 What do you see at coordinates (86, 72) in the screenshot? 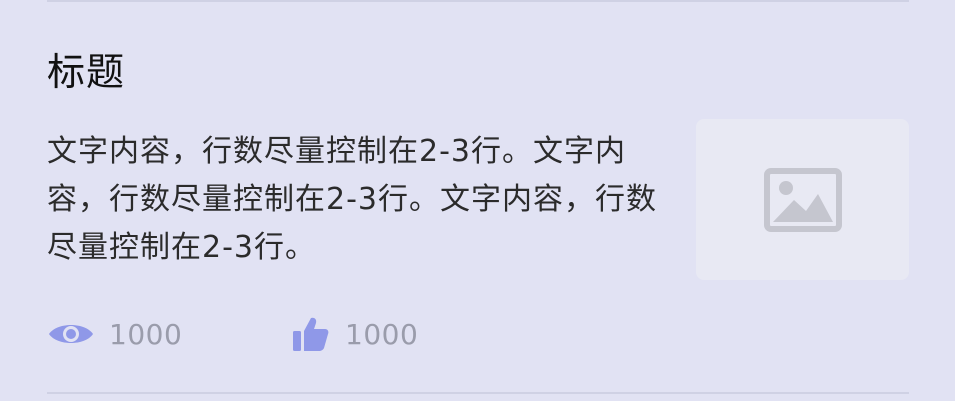
I see `article-title: 标题` at bounding box center [86, 72].